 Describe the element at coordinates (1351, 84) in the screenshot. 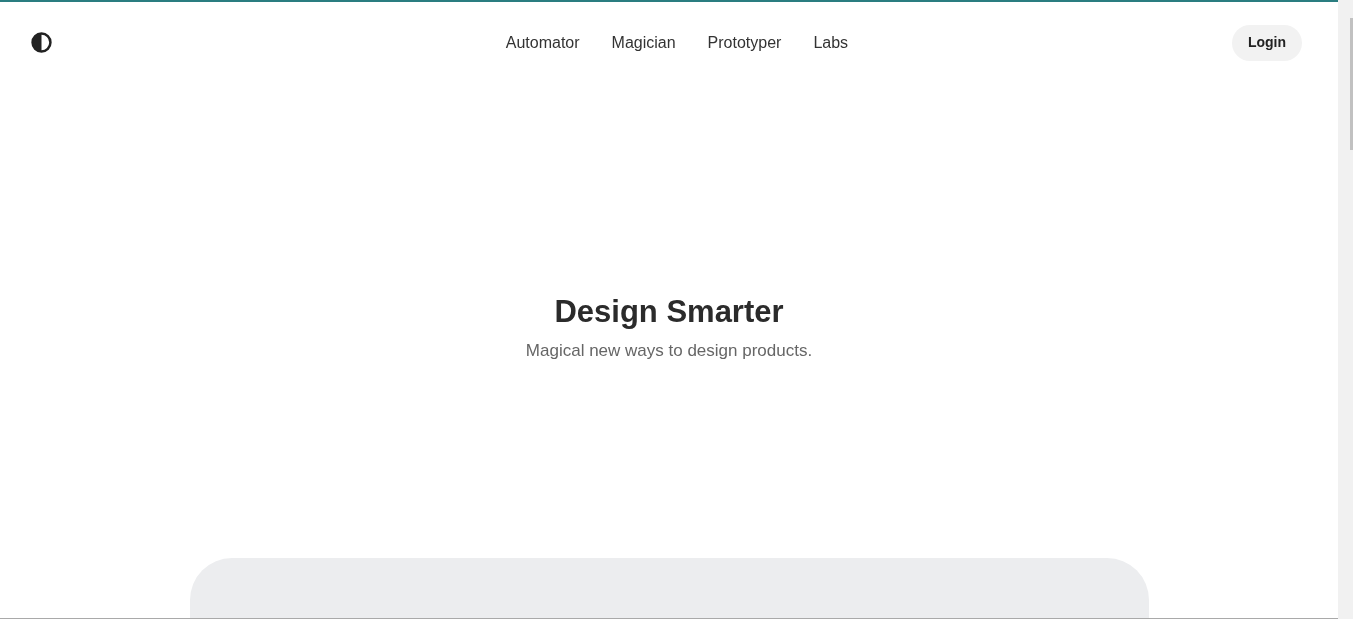

I see `scrollbar-thumb` at that location.